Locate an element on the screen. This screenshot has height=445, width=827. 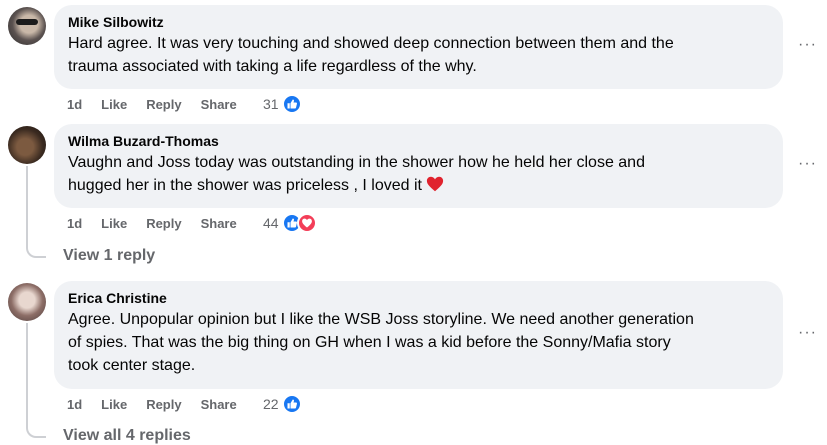
reaction-summary: 31 is located at coordinates (282, 104).